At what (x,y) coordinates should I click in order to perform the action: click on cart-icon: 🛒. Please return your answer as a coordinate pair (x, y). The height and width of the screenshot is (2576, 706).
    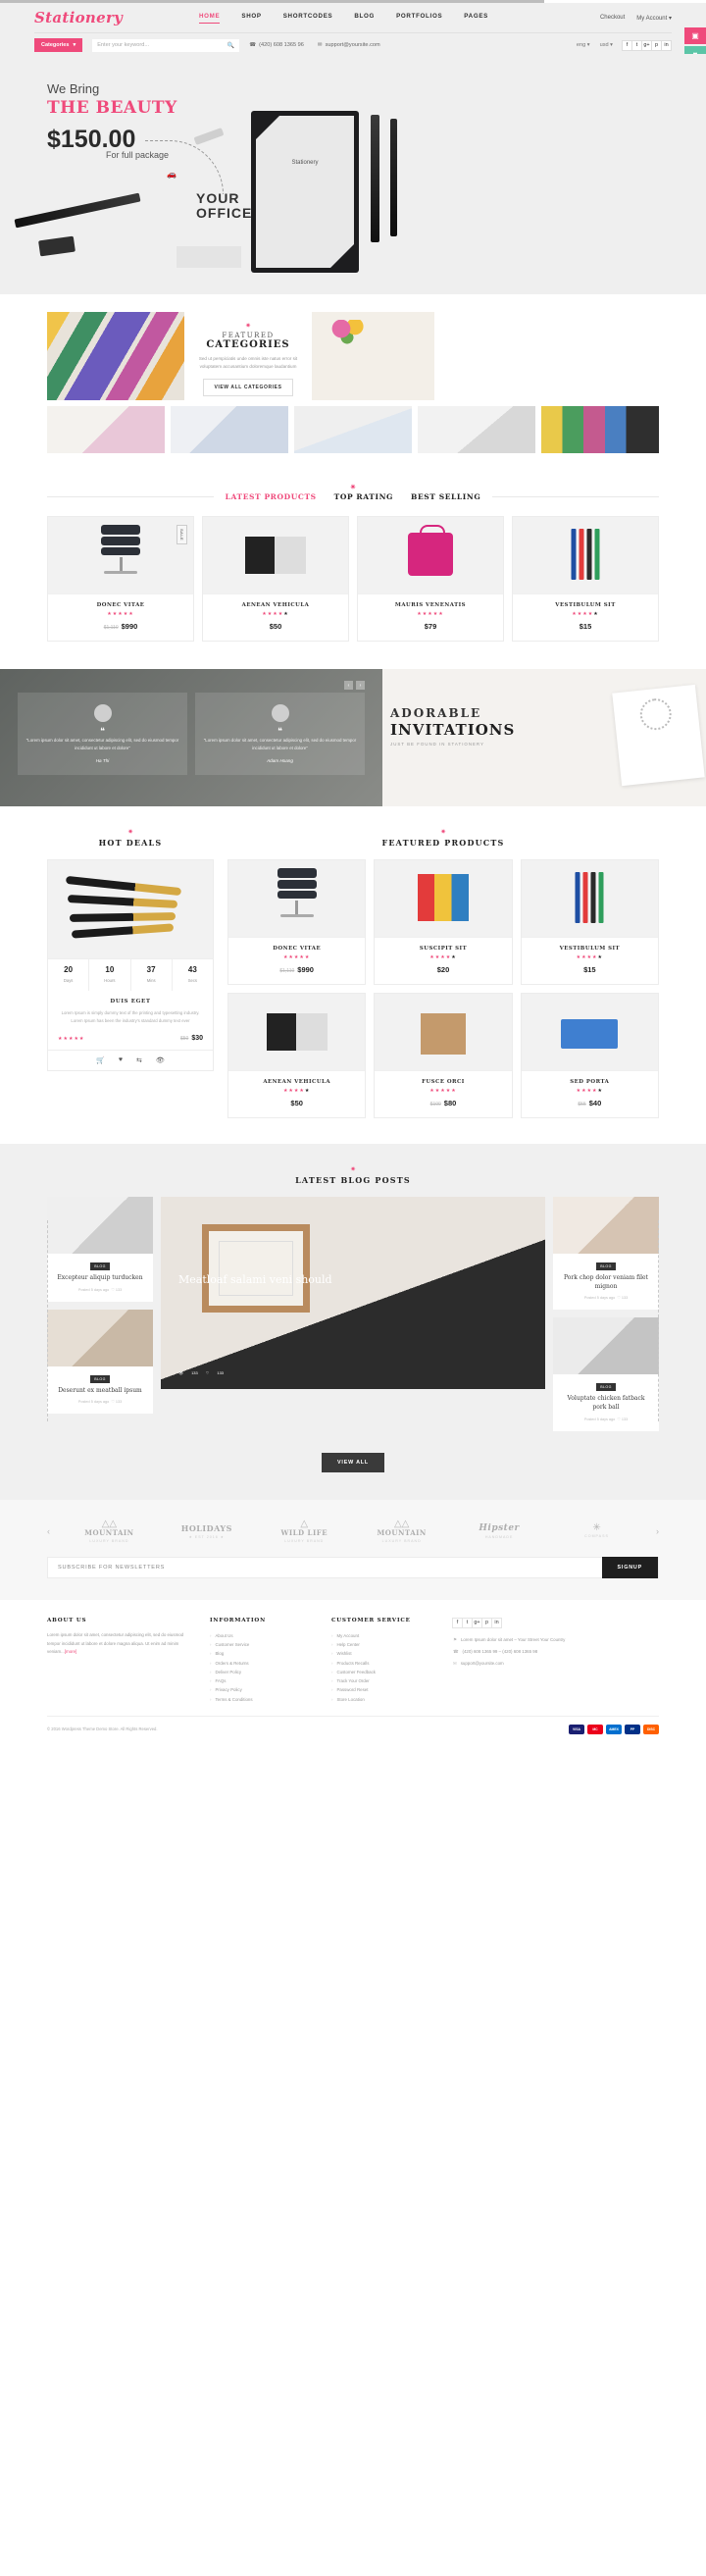
    Looking at the image, I should click on (100, 1060).